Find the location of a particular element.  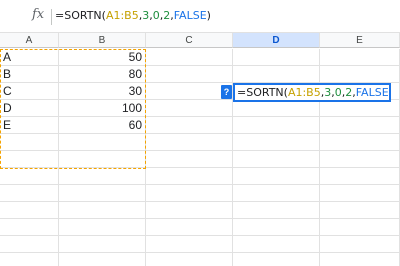

column-header-a: A is located at coordinates (29, 40).